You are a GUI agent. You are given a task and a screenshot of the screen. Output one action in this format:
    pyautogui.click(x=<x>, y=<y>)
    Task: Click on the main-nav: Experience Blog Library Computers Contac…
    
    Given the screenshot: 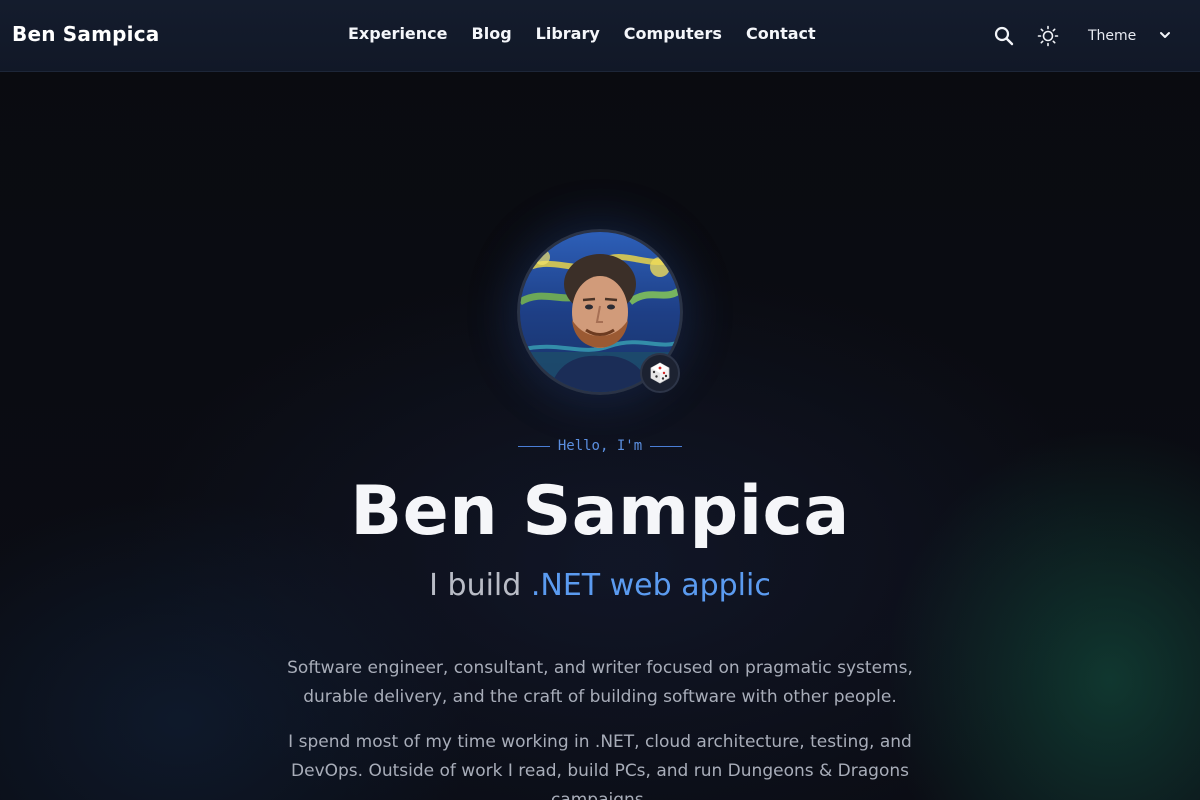 What is the action you would take?
    pyautogui.click(x=582, y=33)
    